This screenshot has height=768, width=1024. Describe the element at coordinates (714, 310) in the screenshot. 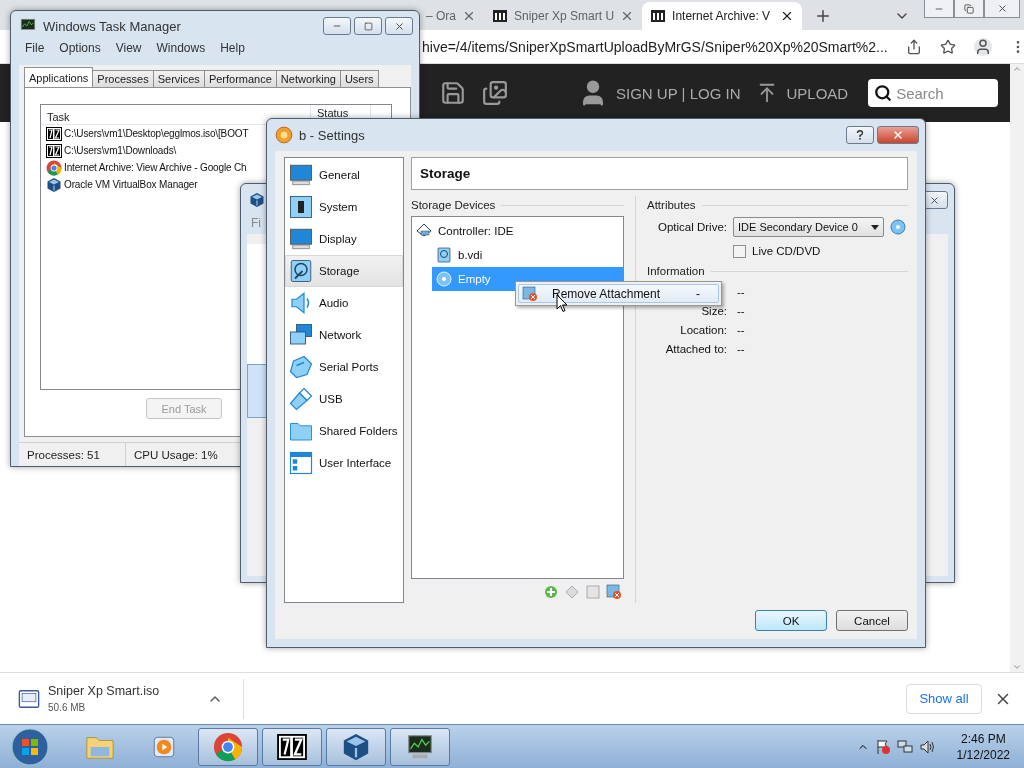

I see `info-label: Size:` at that location.